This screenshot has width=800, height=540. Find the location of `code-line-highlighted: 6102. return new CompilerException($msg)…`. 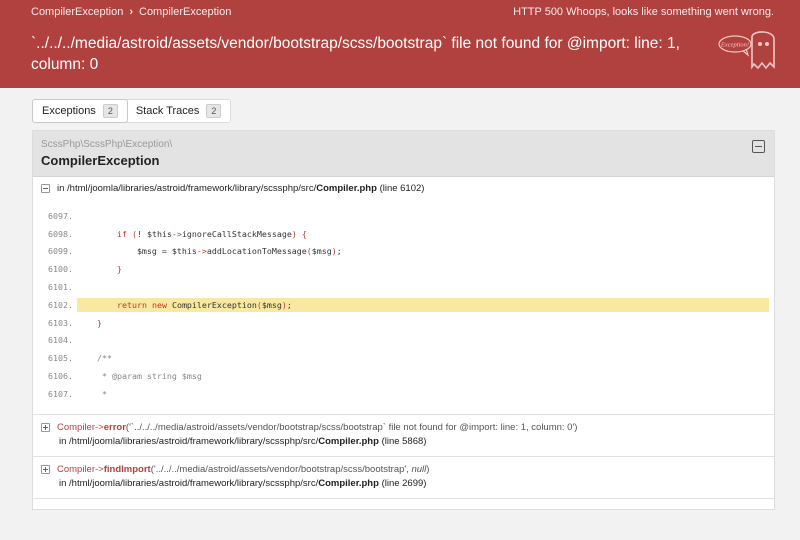

code-line-highlighted: 6102. return new CompilerException($msg)… is located at coordinates (403, 305).